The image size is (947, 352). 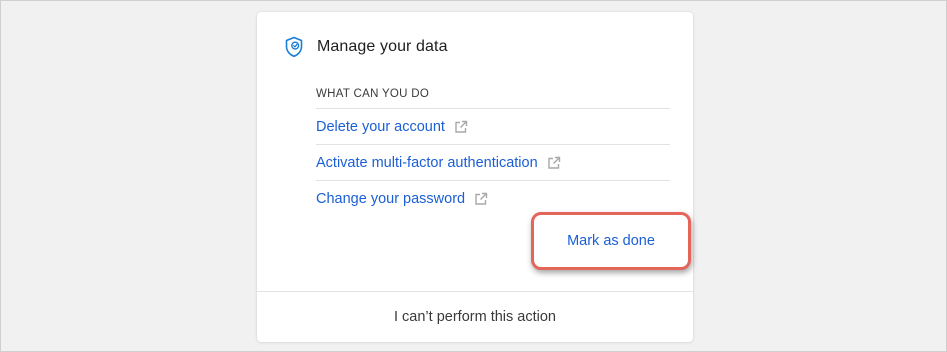 What do you see at coordinates (611, 241) in the screenshot?
I see `mark-as-done-button: Mark as done` at bounding box center [611, 241].